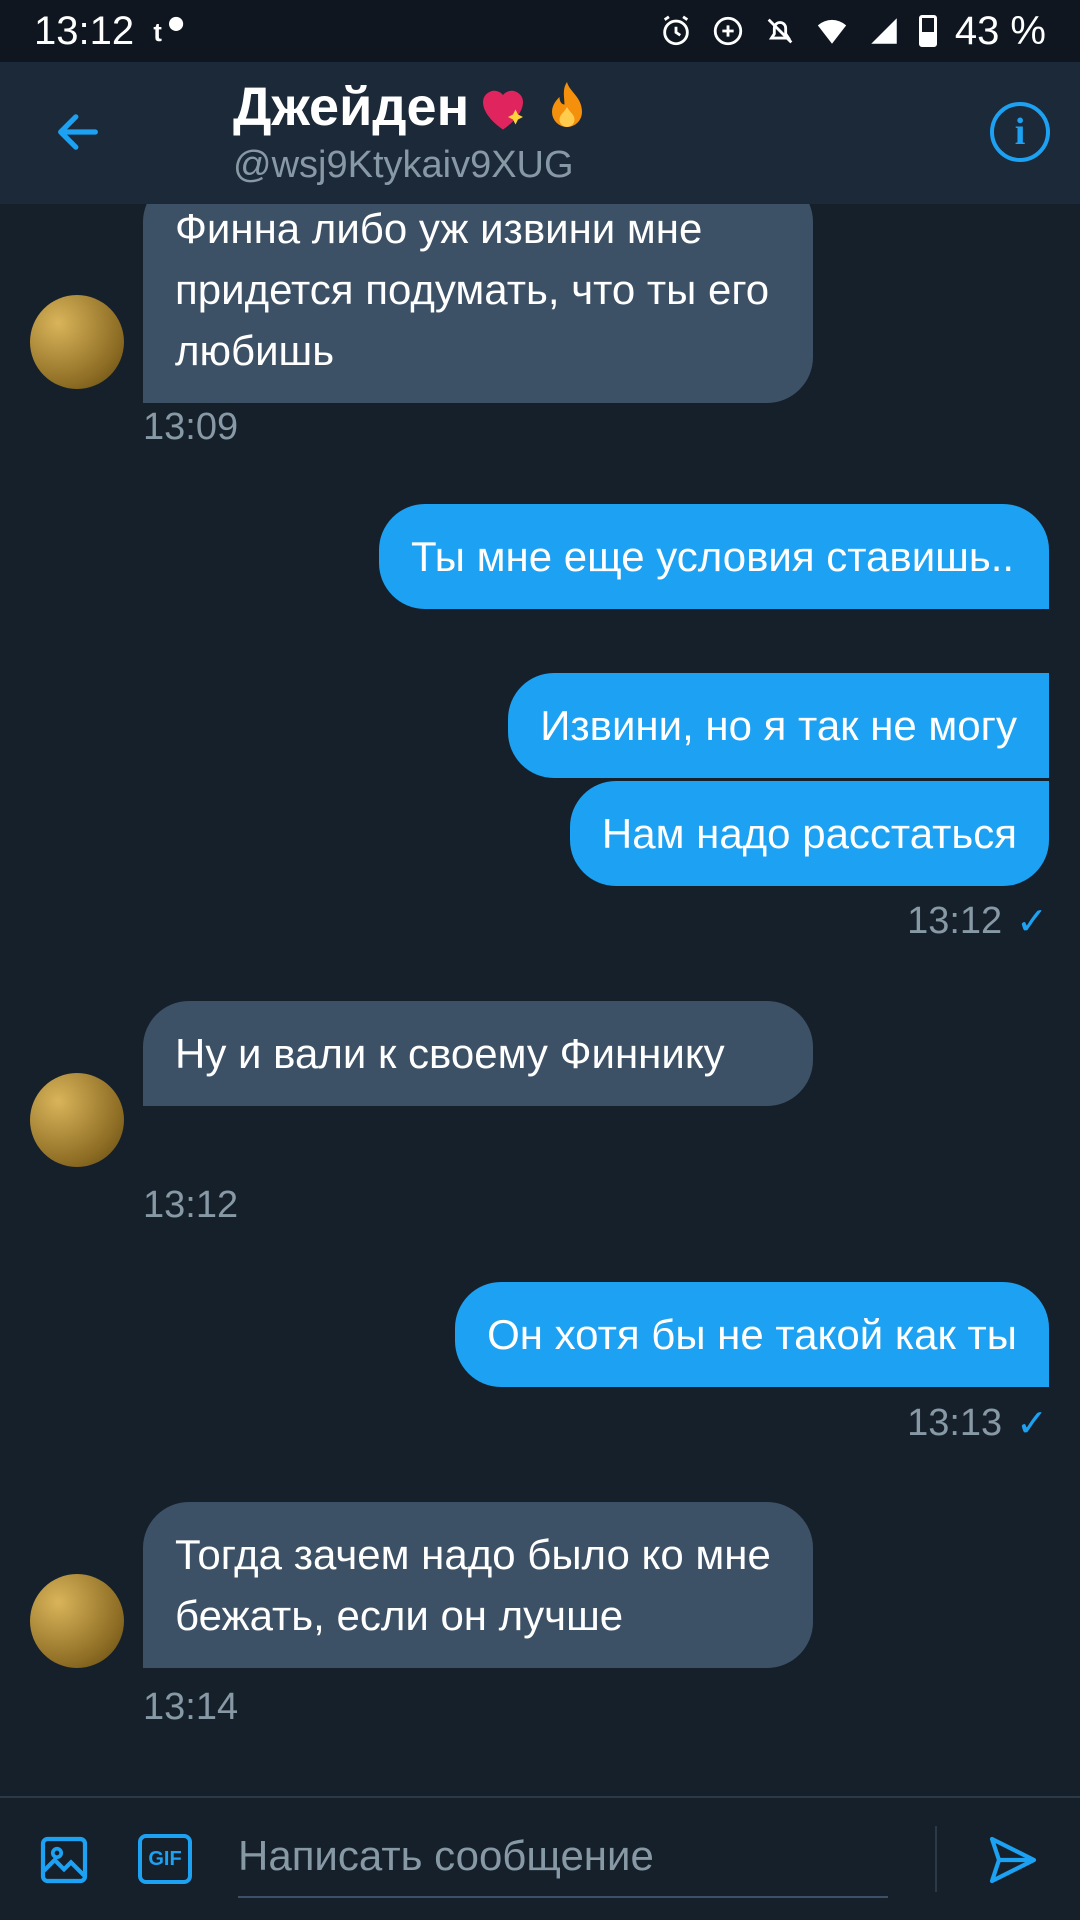  What do you see at coordinates (1000, 30) in the screenshot?
I see `battery-level: 43 %` at bounding box center [1000, 30].